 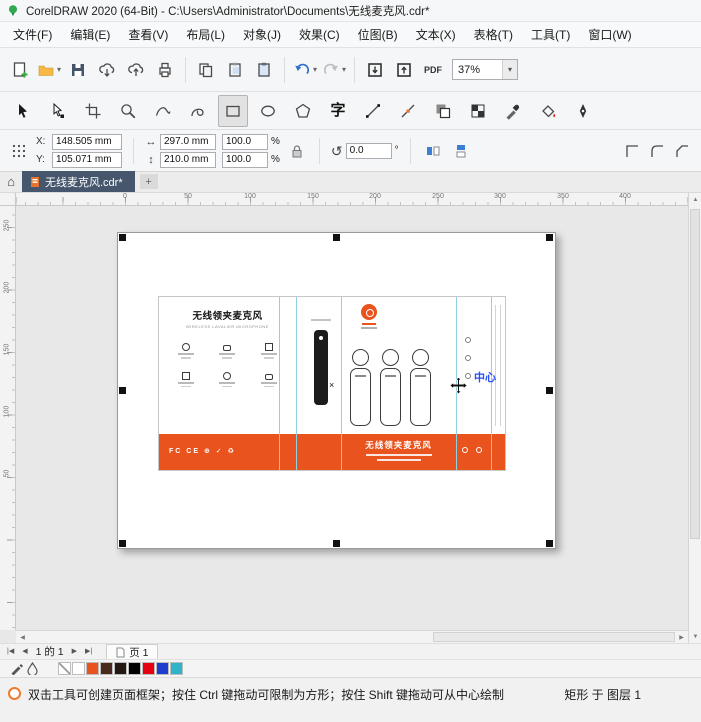 What do you see at coordinates (188, 159) in the screenshot?
I see `object-height-input` at bounding box center [188, 159].